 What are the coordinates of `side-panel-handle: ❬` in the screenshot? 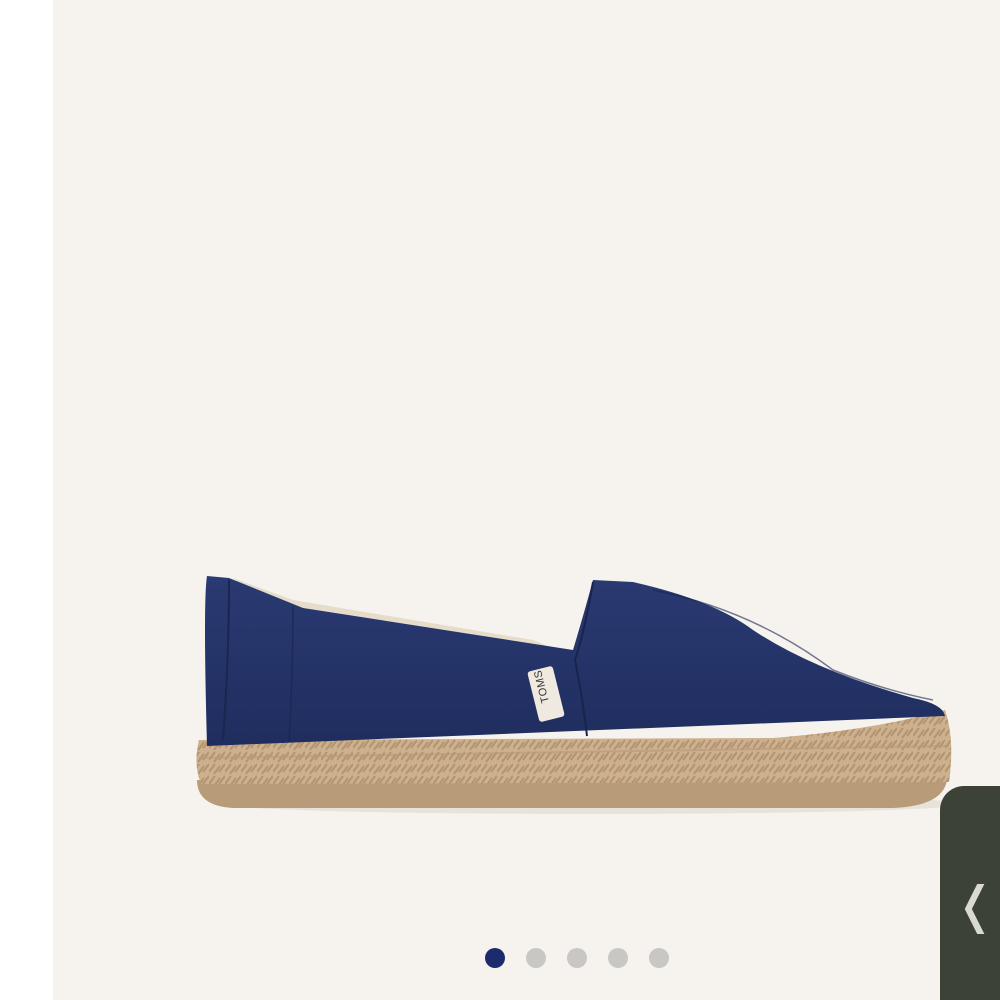 It's located at (970, 893).